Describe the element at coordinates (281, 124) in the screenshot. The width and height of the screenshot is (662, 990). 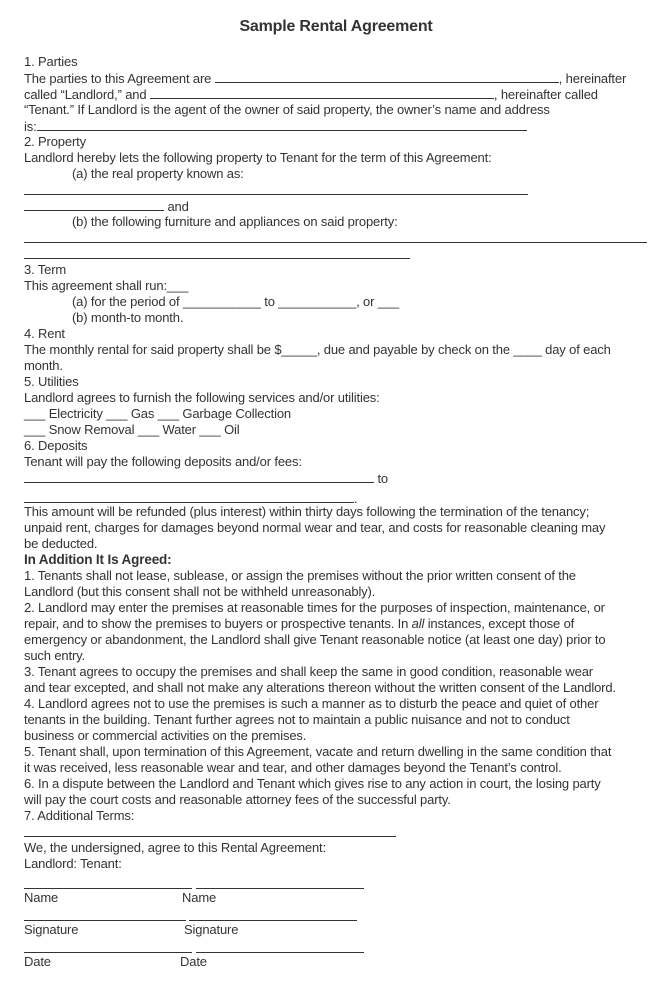
I see `owner-address-blank` at that location.